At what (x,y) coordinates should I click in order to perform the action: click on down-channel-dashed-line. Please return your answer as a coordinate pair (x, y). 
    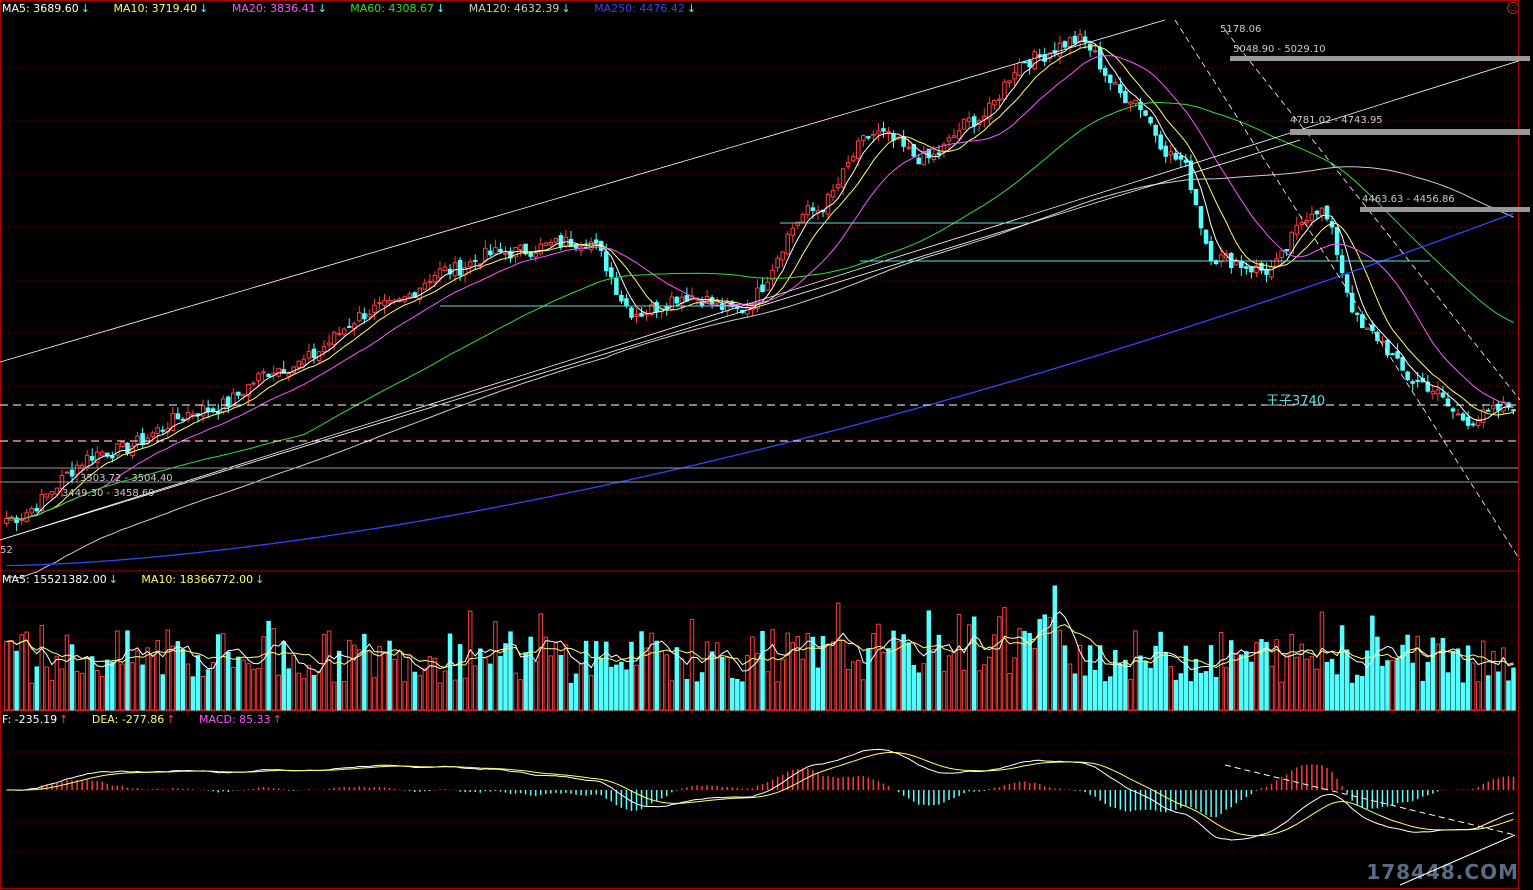
    Looking at the image, I should click on (1372, 215).